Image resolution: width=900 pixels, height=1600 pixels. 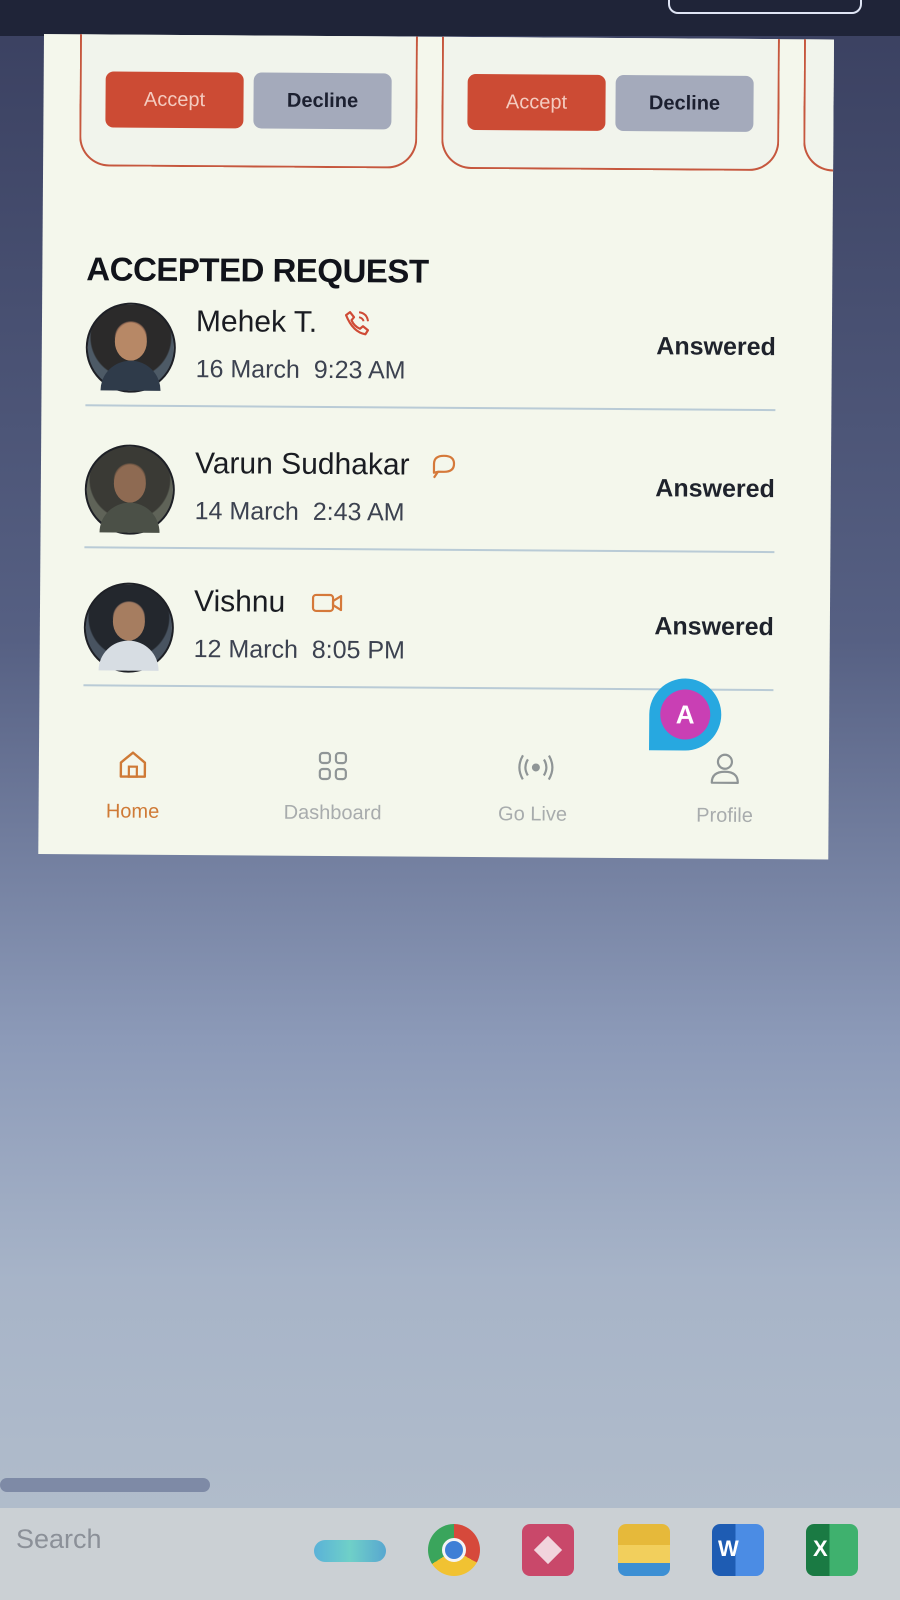 What do you see at coordinates (332, 790) in the screenshot?
I see `nav-item-dashboard: Dashboard` at bounding box center [332, 790].